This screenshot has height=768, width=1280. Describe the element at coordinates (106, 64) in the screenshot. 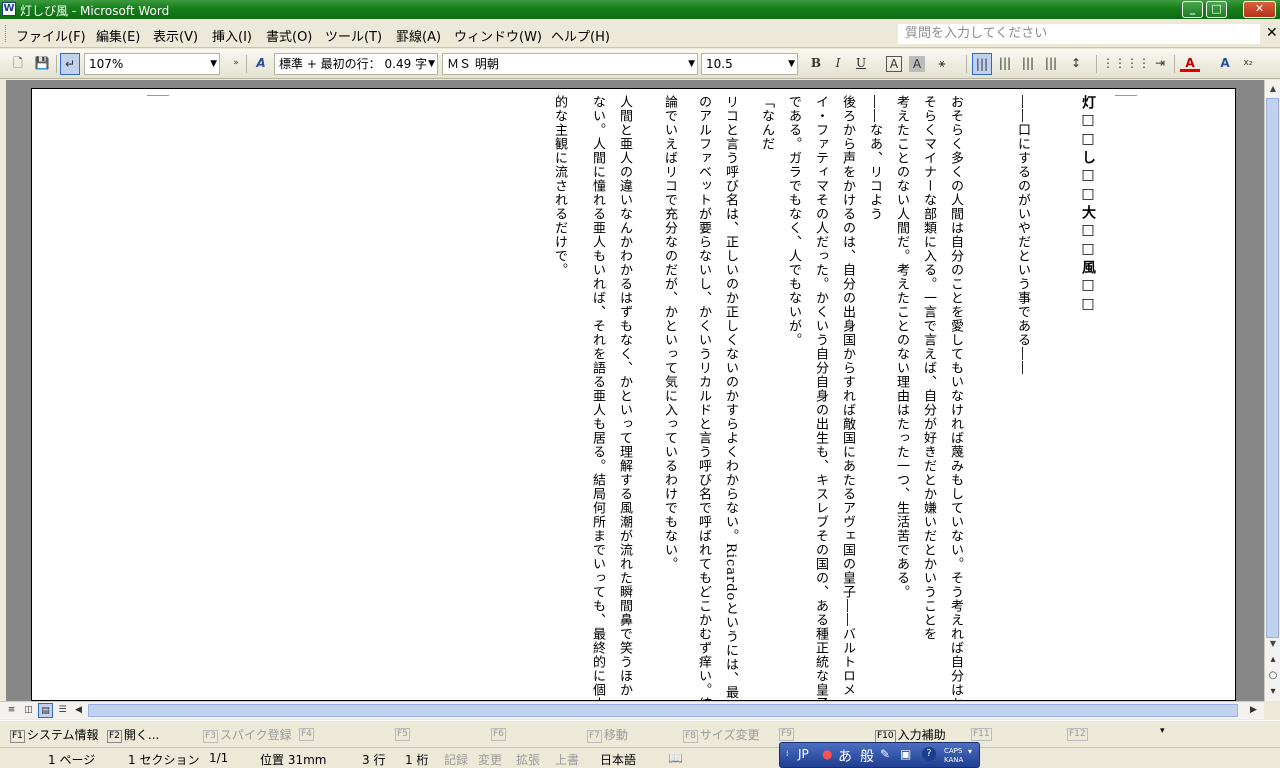

I see `zoom-value: 107%` at that location.